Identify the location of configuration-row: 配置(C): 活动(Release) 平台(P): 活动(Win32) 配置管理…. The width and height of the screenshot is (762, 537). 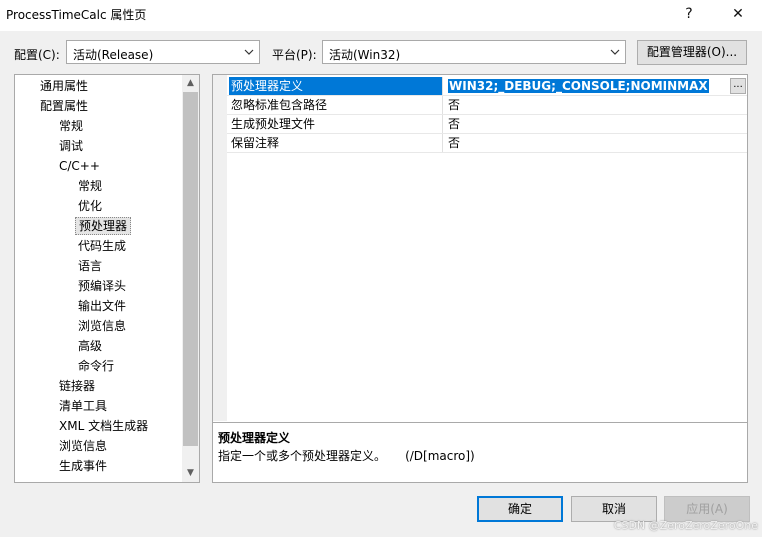
(381, 53).